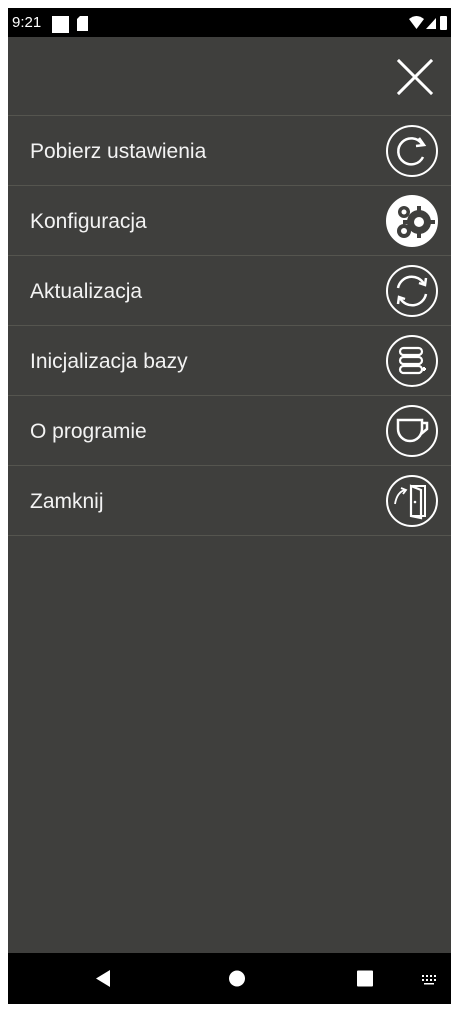 Image resolution: width=459 pixels, height=1012 pixels. Describe the element at coordinates (412, 361) in the screenshot. I see `database-icon` at that location.